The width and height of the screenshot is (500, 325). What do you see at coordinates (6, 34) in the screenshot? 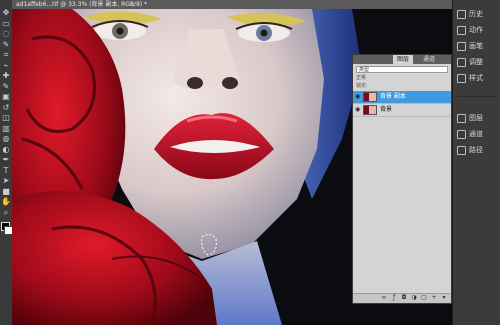
I see `lasso-tool-icon: ◌` at bounding box center [6, 34].